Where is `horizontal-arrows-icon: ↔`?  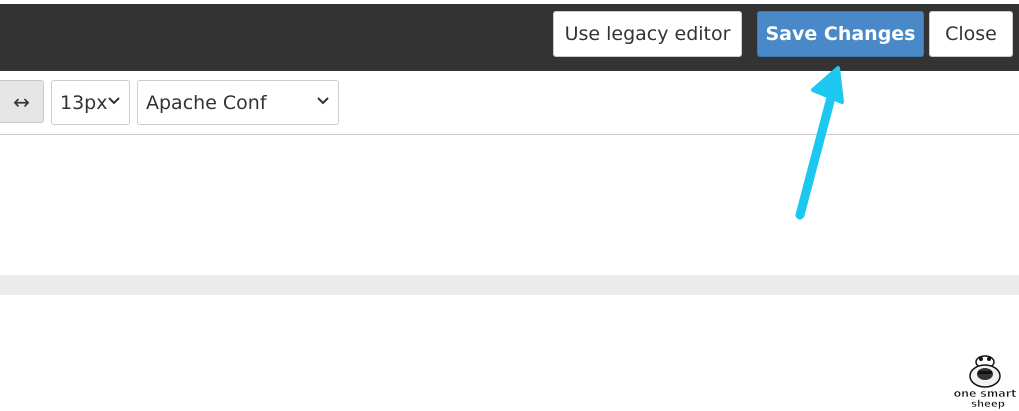 horizontal-arrows-icon: ↔ is located at coordinates (21, 101).